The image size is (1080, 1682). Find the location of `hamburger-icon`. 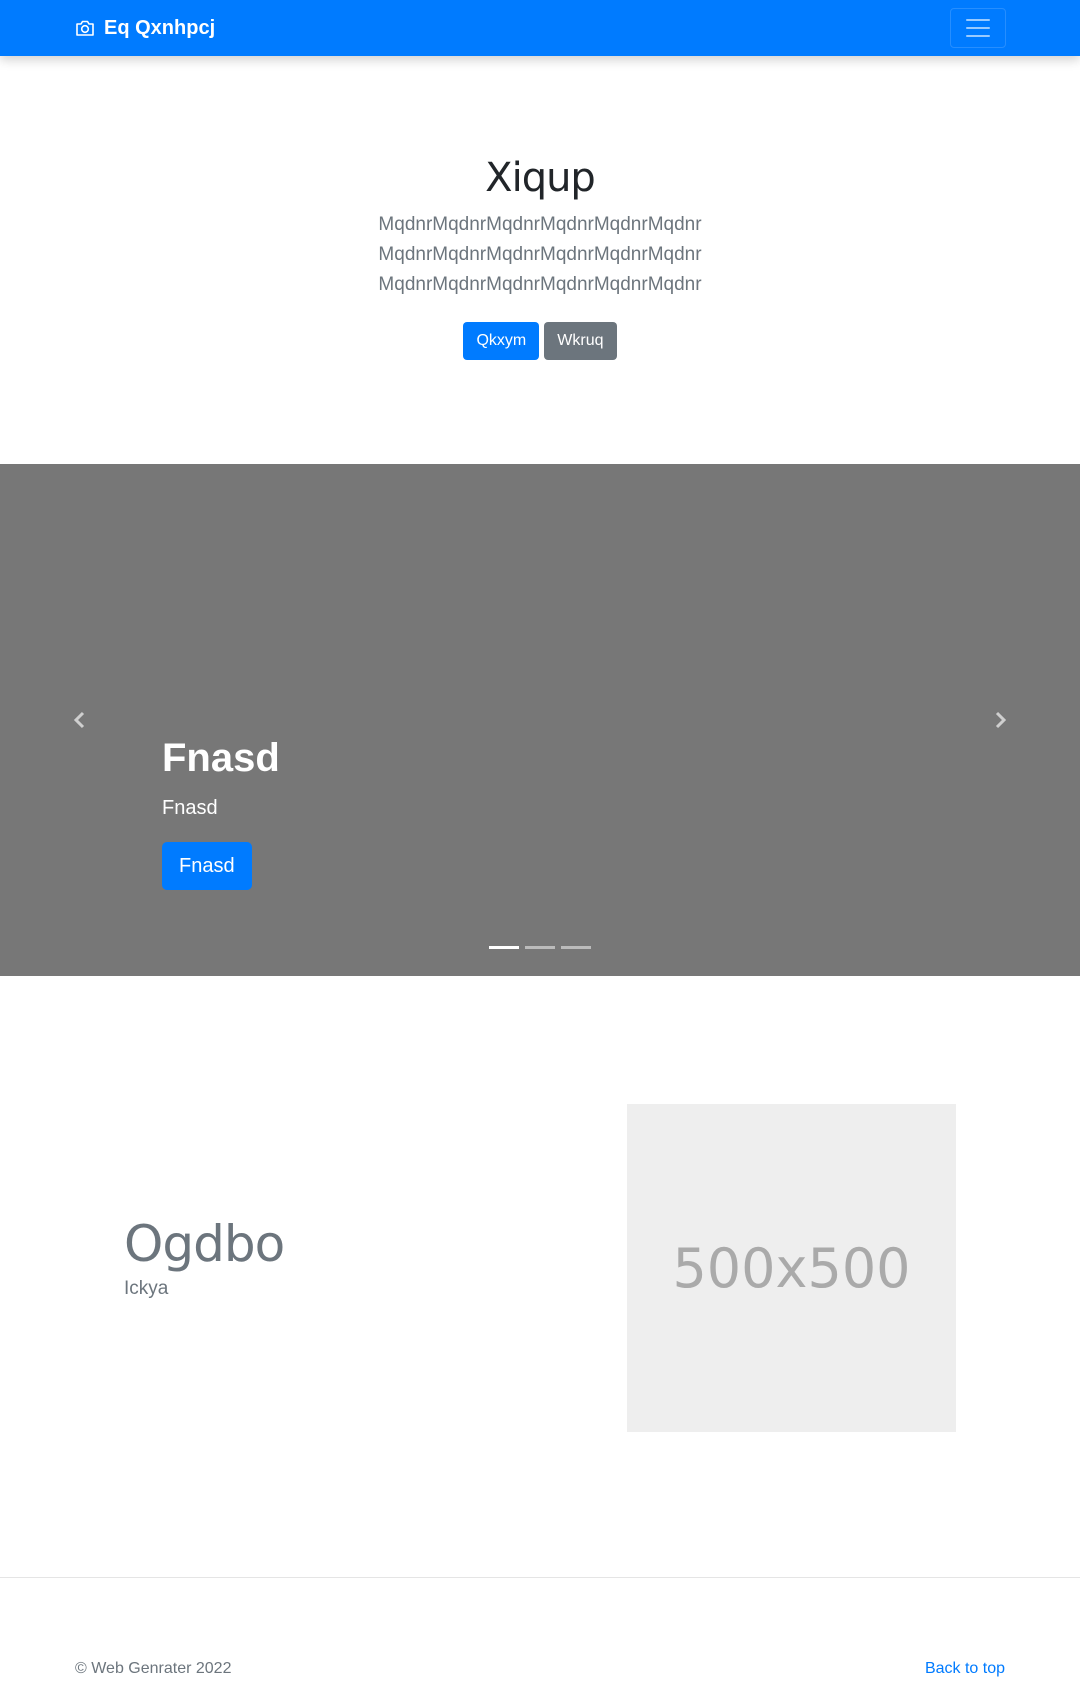

hamburger-icon is located at coordinates (978, 28).